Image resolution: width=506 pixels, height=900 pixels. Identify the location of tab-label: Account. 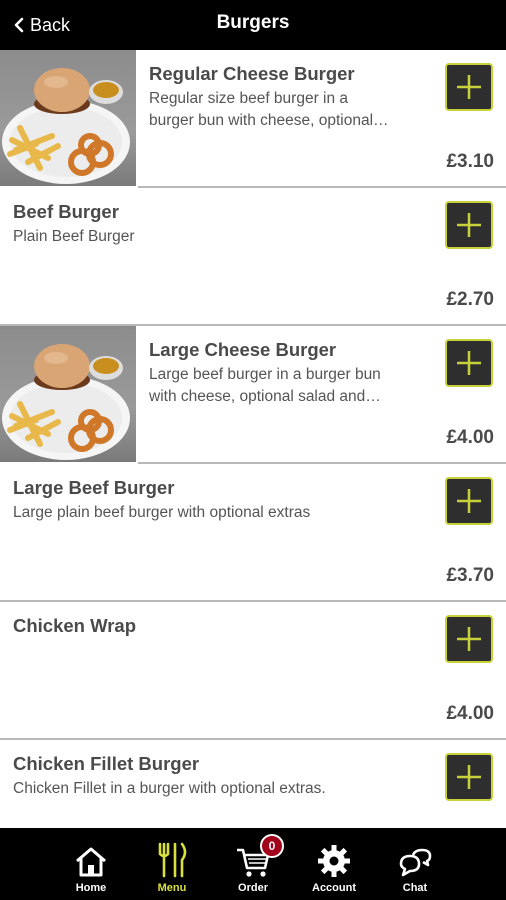
(334, 888).